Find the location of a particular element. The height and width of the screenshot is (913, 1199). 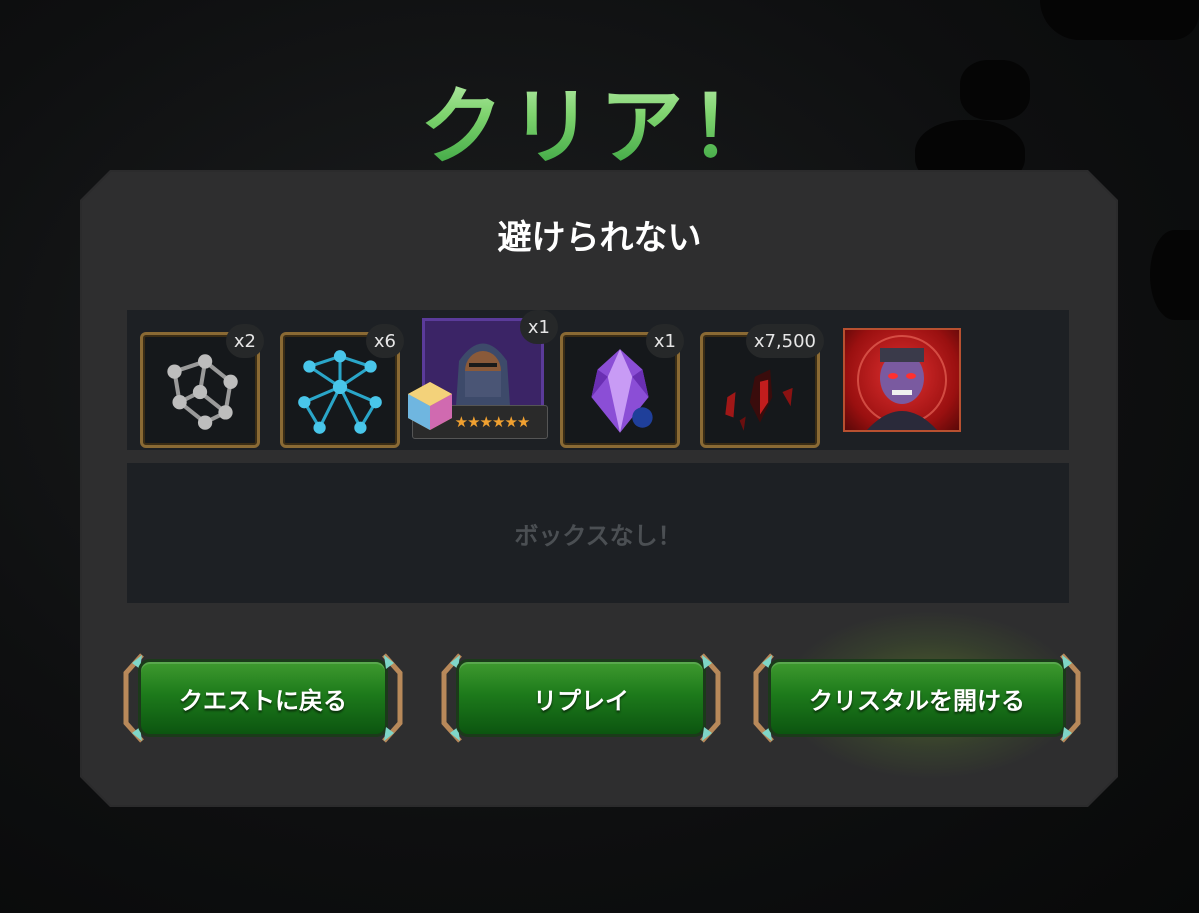

reward-gray-catalyst: x2 is located at coordinates (202, 386).